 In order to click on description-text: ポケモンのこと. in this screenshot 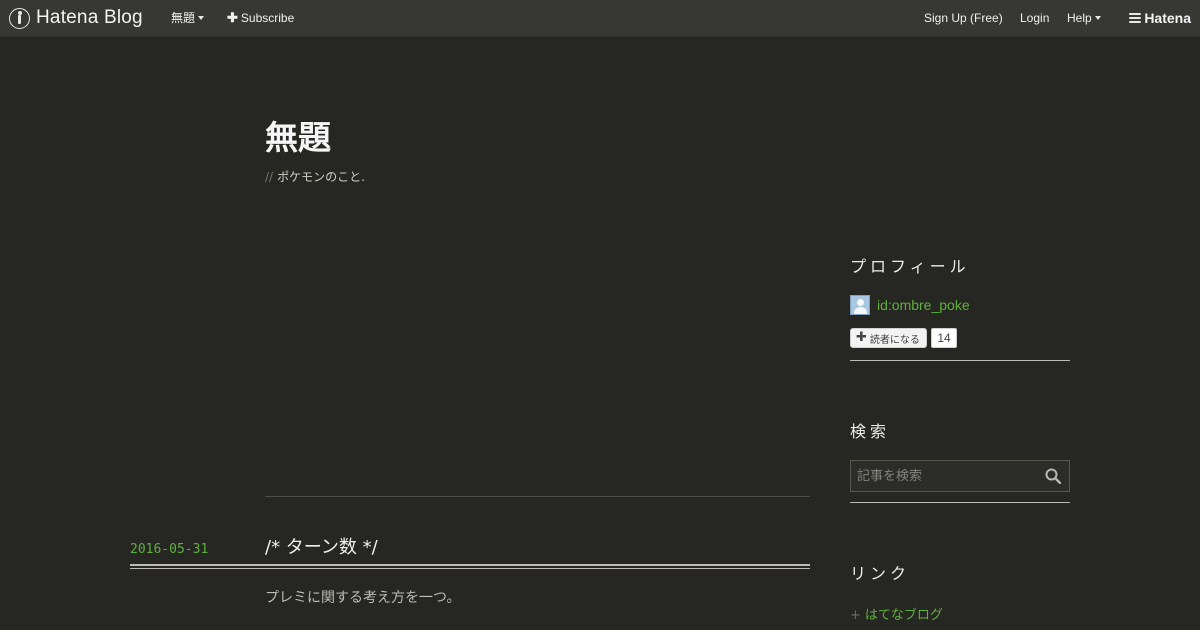, I will do `click(321, 177)`.